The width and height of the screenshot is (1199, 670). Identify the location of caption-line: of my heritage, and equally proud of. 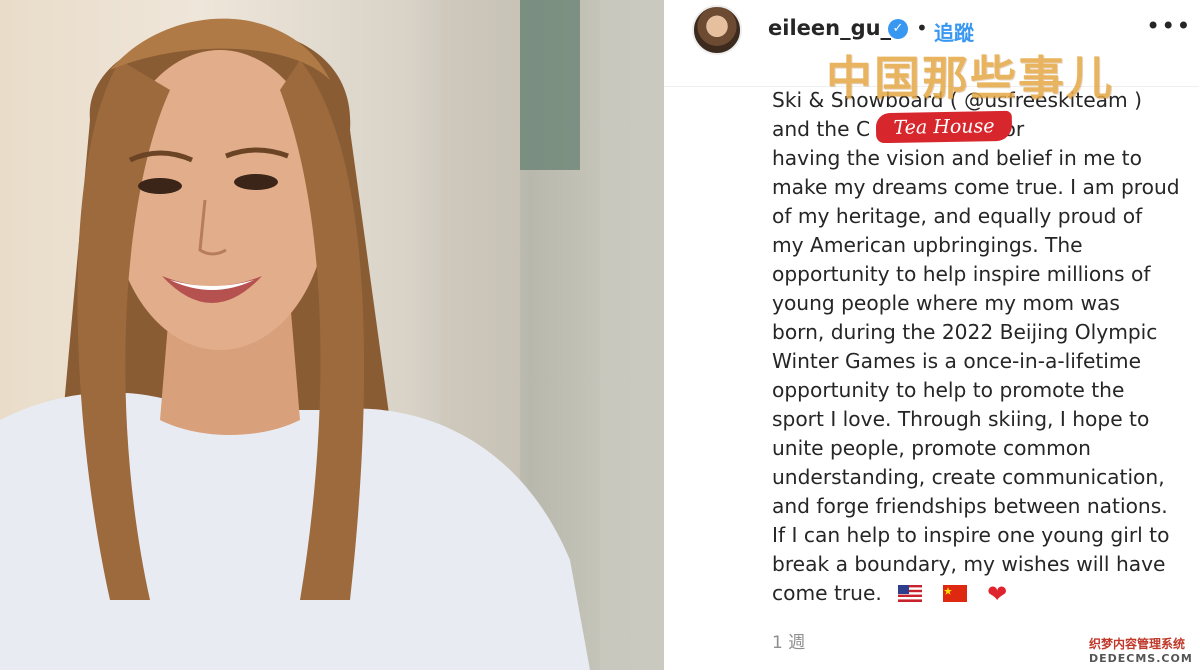
(957, 216).